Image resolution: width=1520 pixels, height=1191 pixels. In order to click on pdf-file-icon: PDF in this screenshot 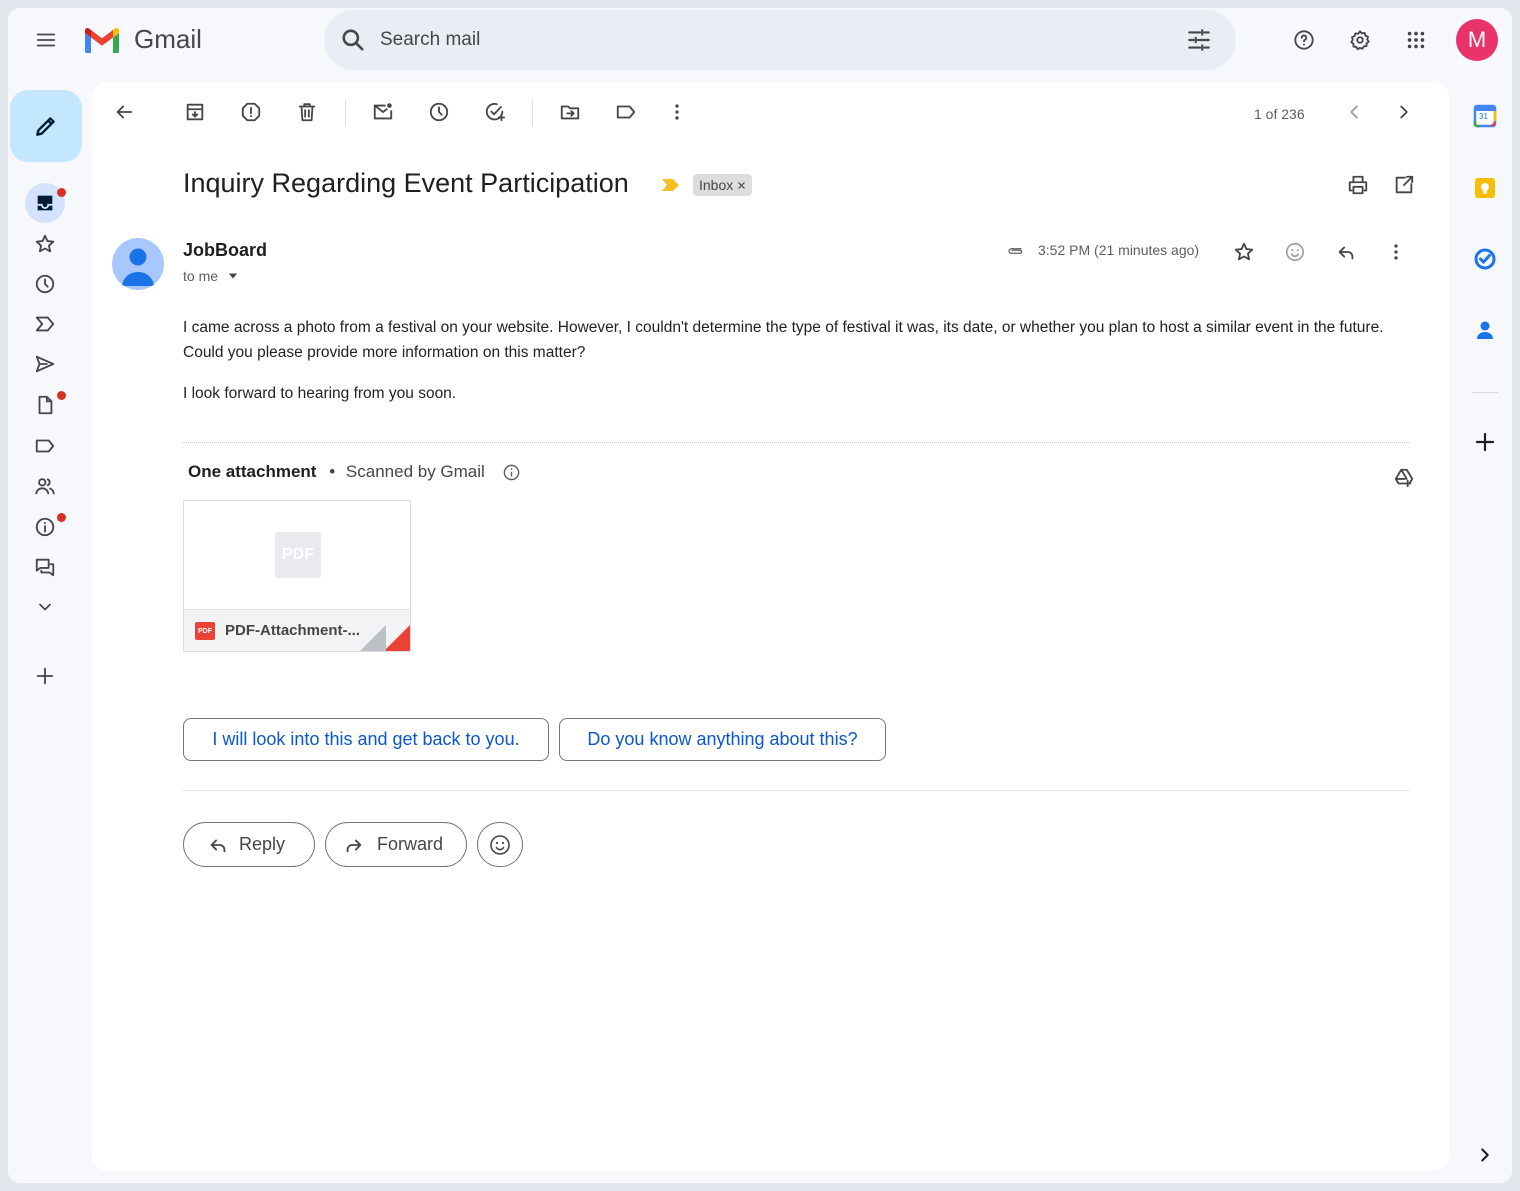, I will do `click(205, 631)`.